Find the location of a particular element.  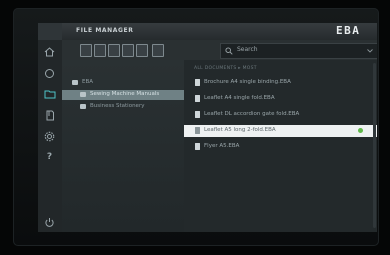

sidebar: ? is located at coordinates (50, 136).